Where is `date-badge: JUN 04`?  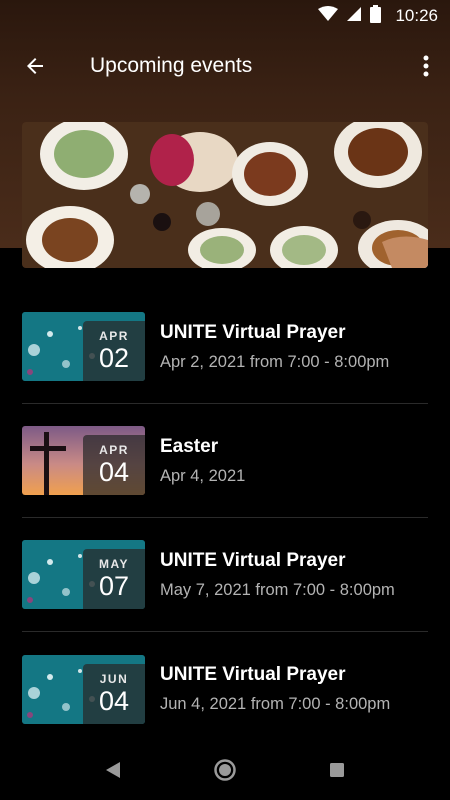 date-badge: JUN 04 is located at coordinates (114, 693).